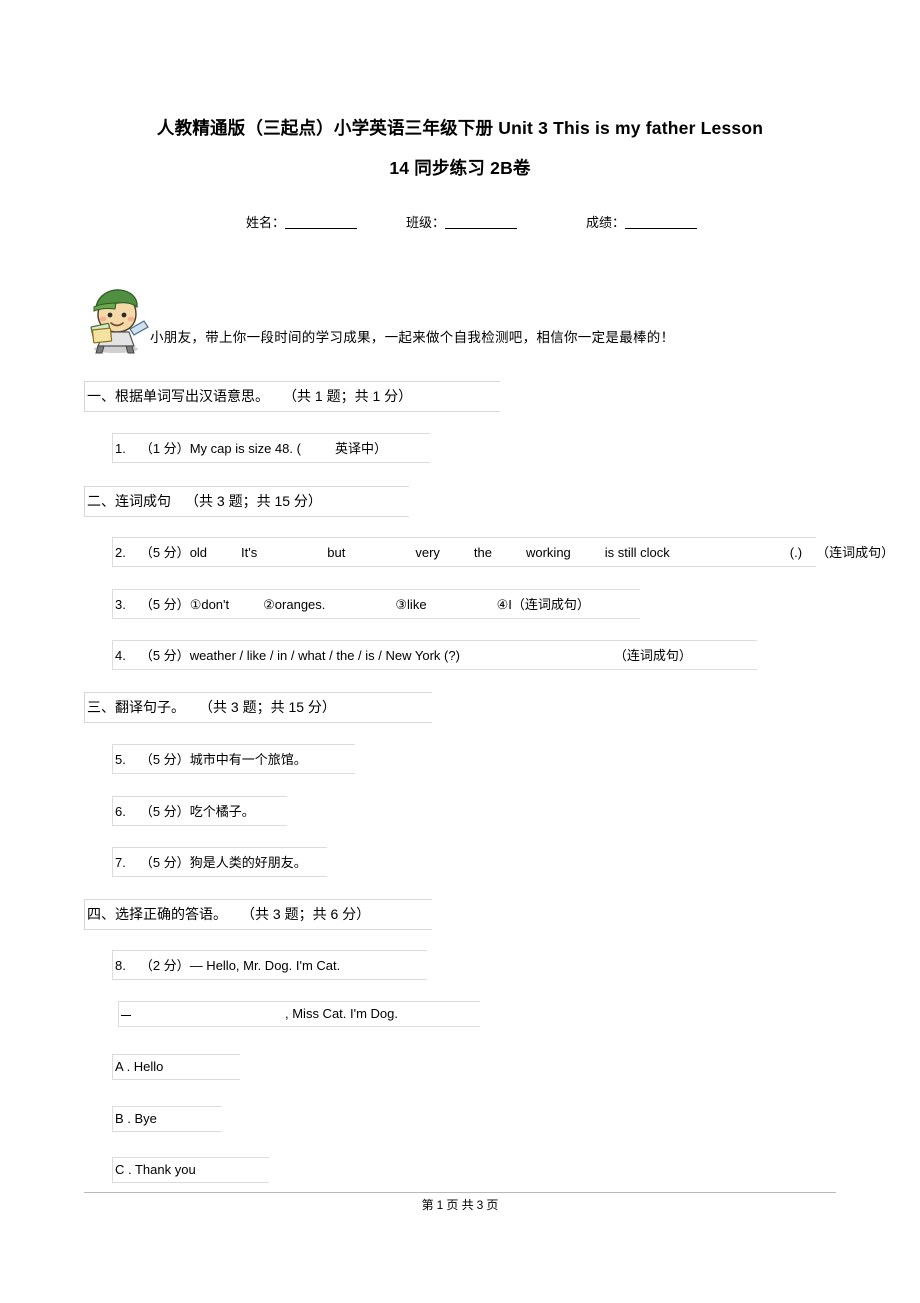  Describe the element at coordinates (504, 604) in the screenshot. I see `question-3-word-4: ④I` at that location.